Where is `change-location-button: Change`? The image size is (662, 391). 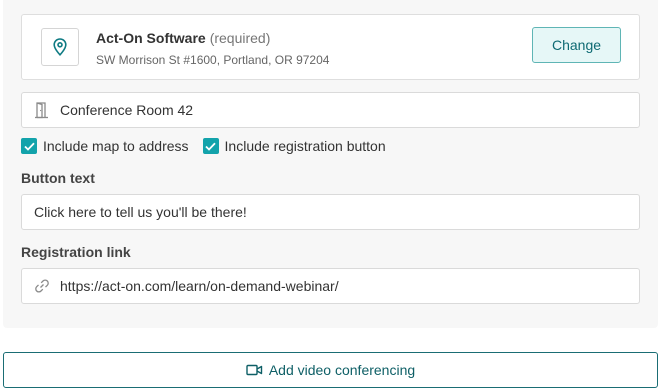 change-location-button: Change is located at coordinates (576, 45).